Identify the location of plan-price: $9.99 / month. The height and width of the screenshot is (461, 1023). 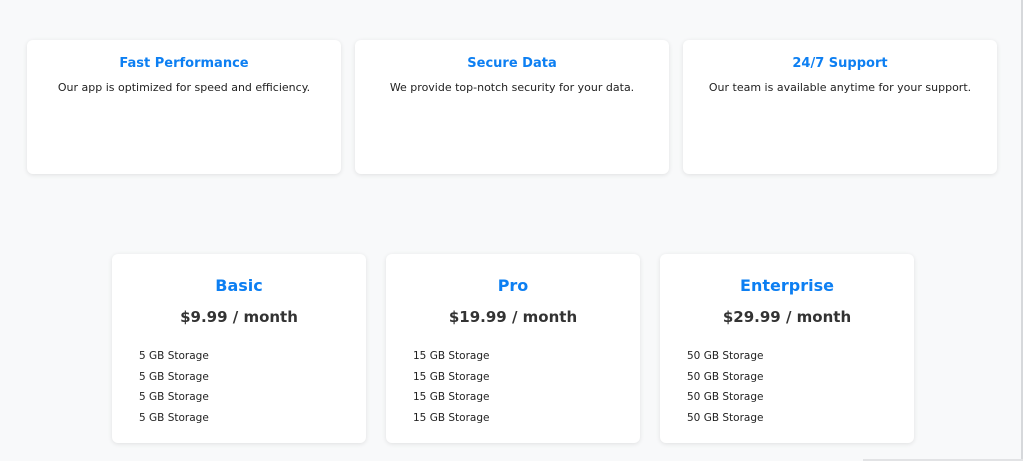
(239, 317).